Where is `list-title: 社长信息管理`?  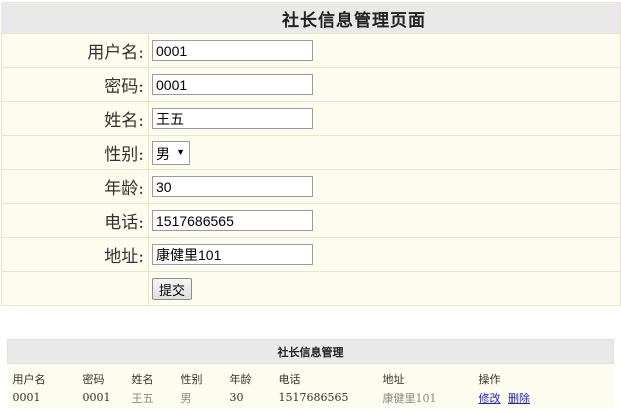
list-title: 社长信息管理 is located at coordinates (310, 351).